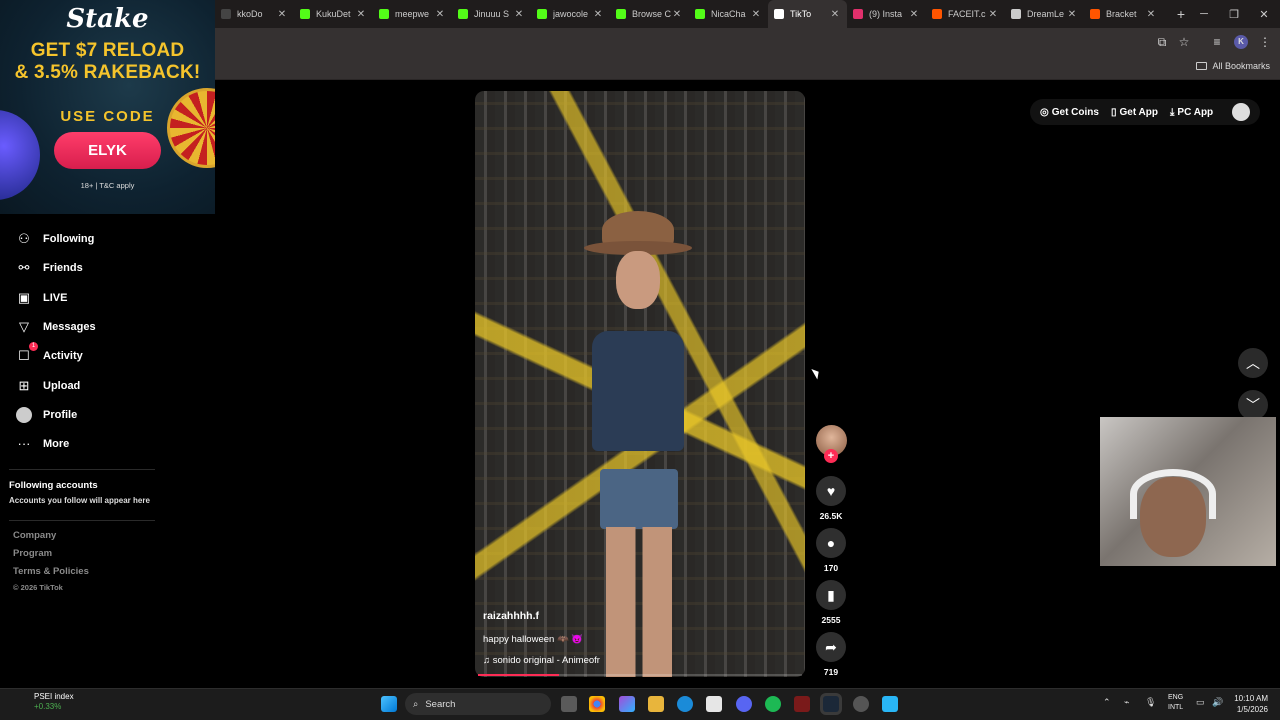 The width and height of the screenshot is (1280, 720). Describe the element at coordinates (34, 535) in the screenshot. I see `footer-company-link: Company` at that location.